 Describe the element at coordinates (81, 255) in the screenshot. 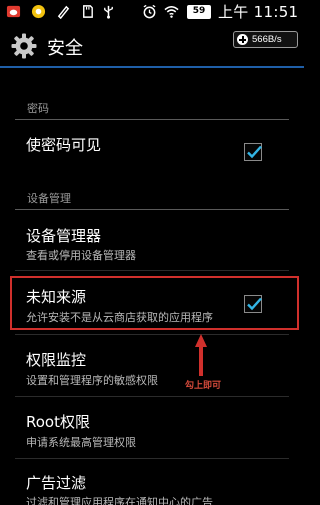

I see `setting-summary: 查看或停用设备管理器` at that location.